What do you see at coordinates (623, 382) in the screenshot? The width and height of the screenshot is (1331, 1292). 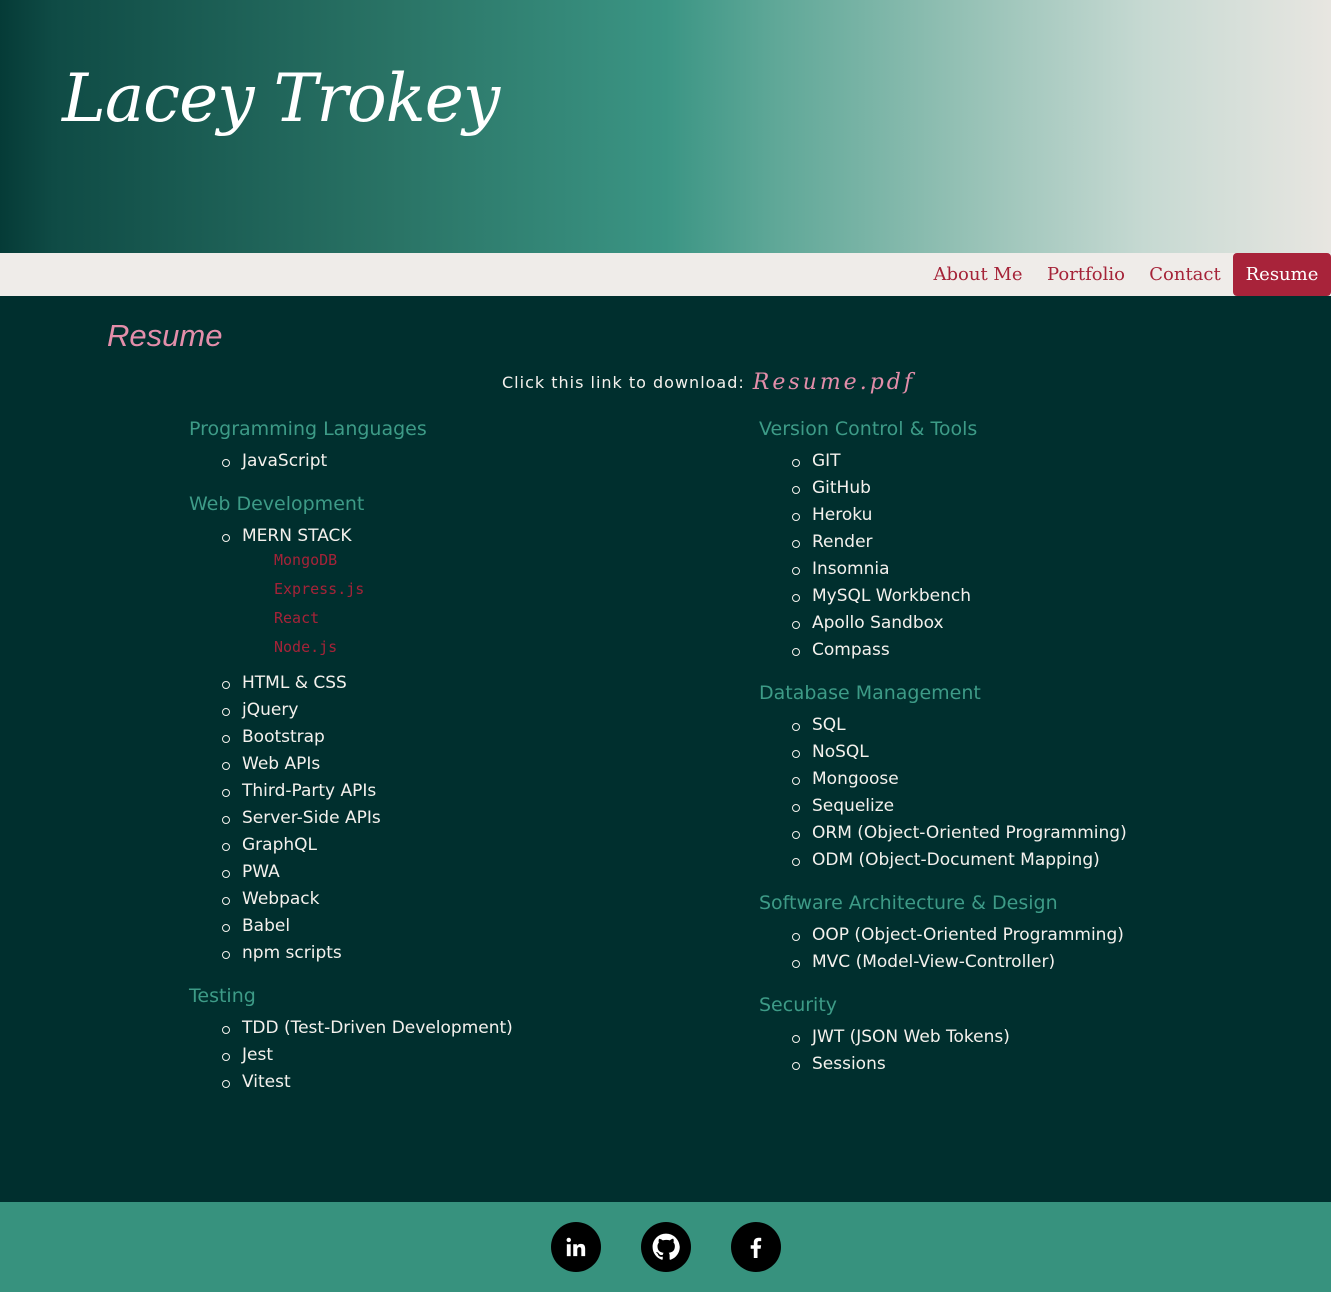 I see `download-text: Click this link to download:` at bounding box center [623, 382].